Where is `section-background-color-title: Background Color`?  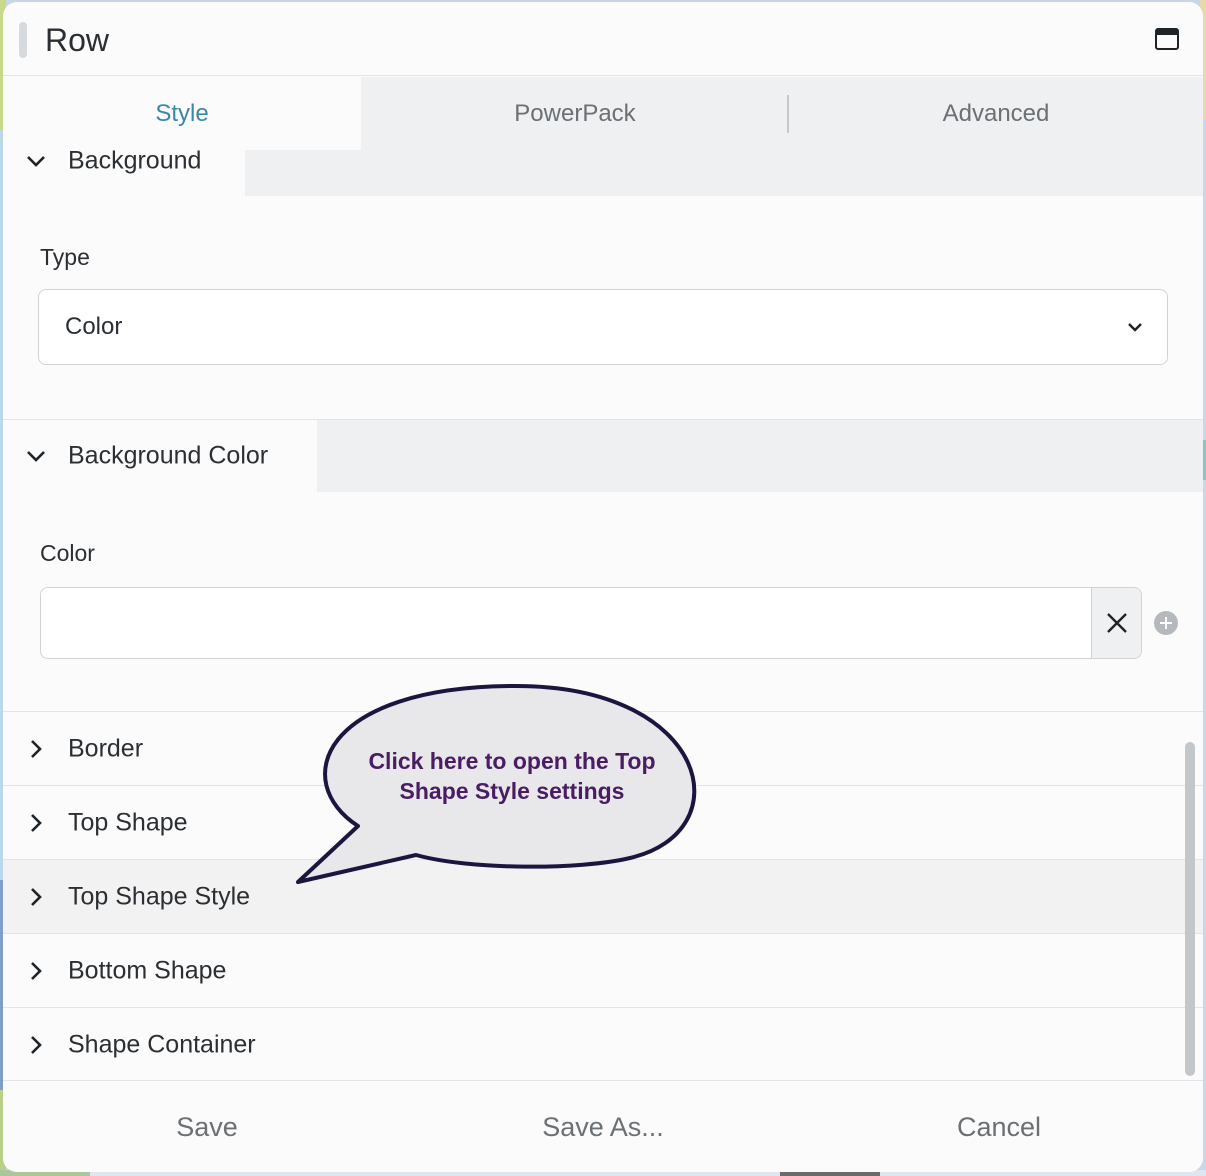
section-background-color-title: Background Color is located at coordinates (168, 455).